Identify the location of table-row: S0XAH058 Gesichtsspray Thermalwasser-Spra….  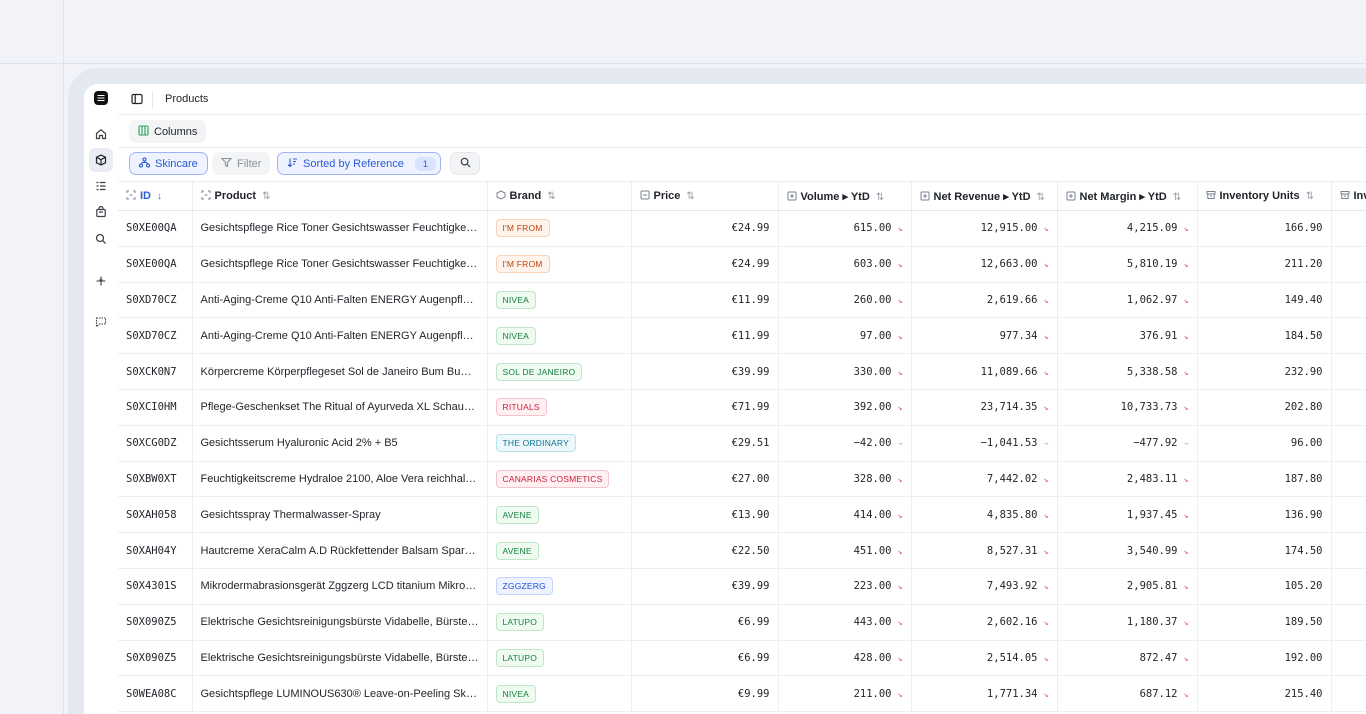
(742, 515).